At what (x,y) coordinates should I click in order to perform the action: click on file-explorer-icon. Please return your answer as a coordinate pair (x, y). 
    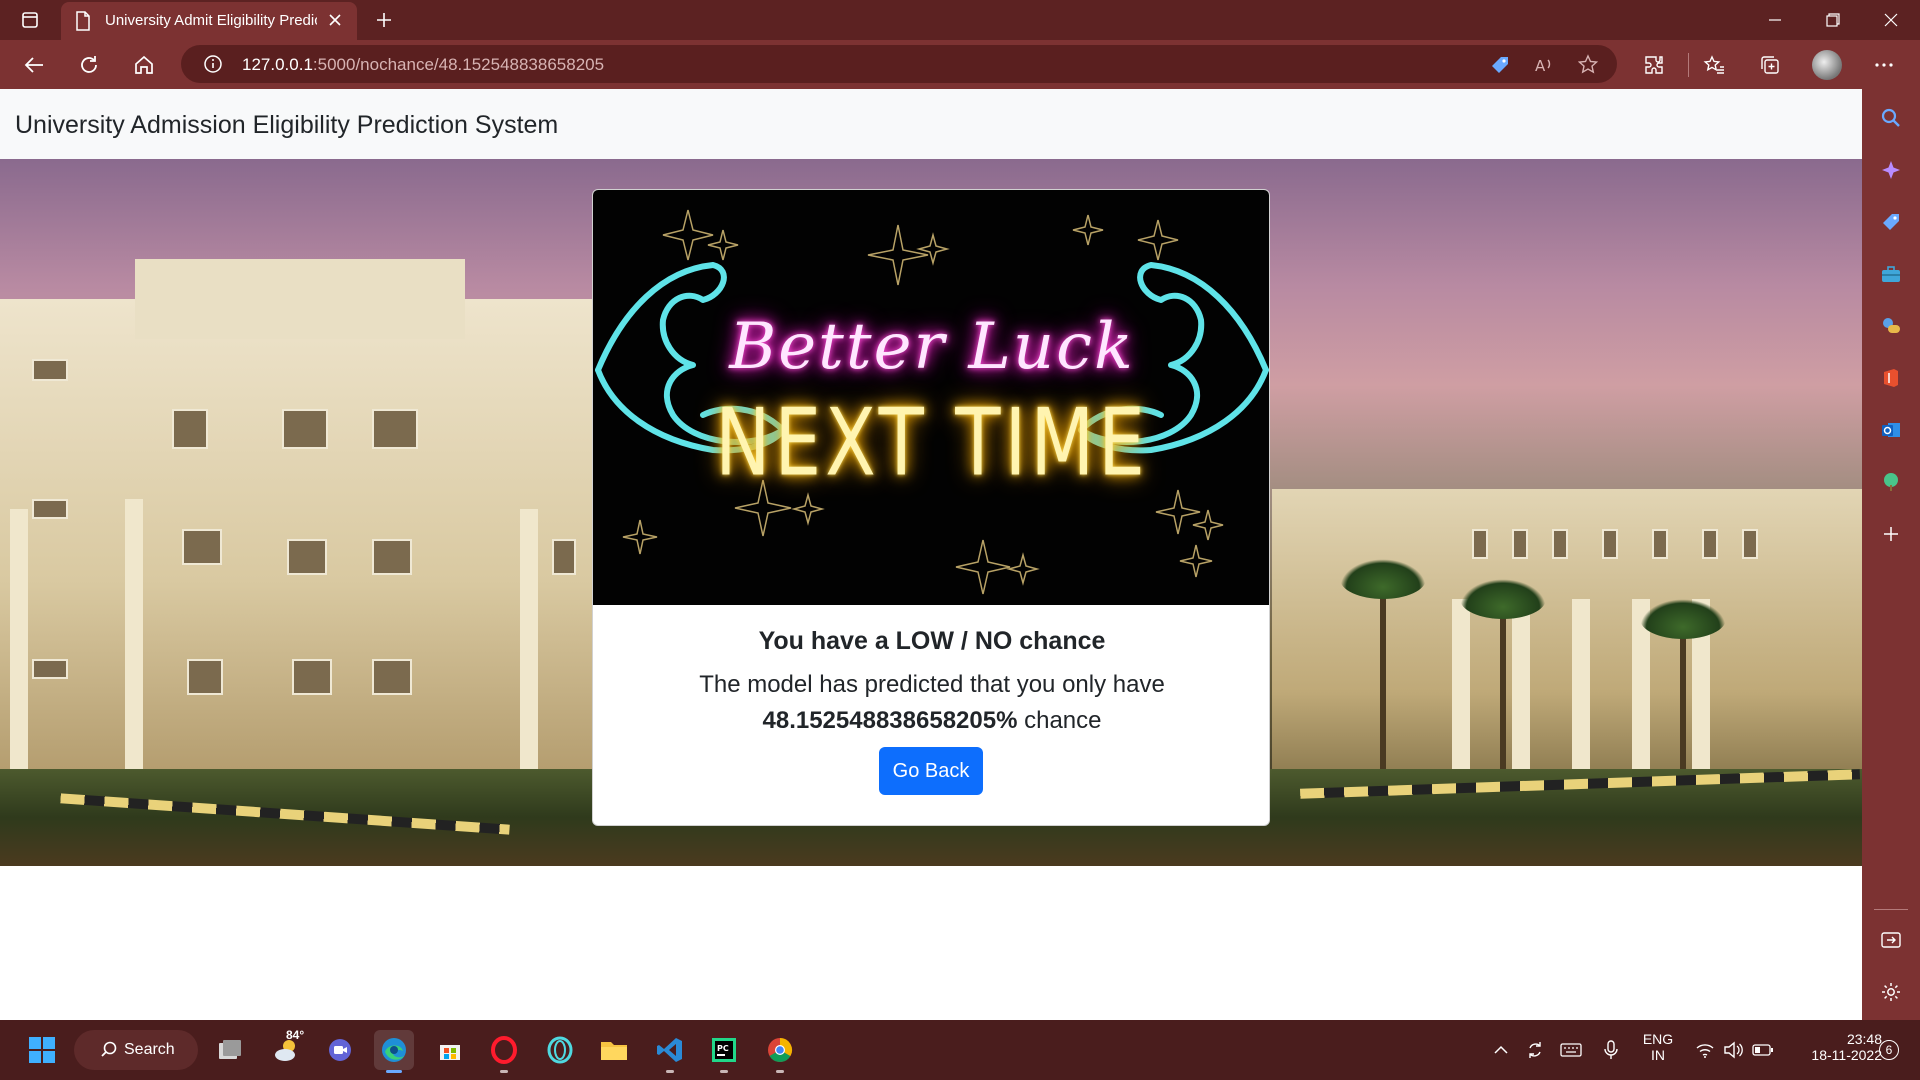
    Looking at the image, I should click on (614, 1050).